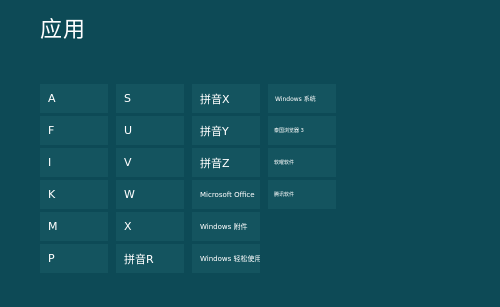 This screenshot has height=307, width=500. I want to click on group-tile: M, so click(74, 226).